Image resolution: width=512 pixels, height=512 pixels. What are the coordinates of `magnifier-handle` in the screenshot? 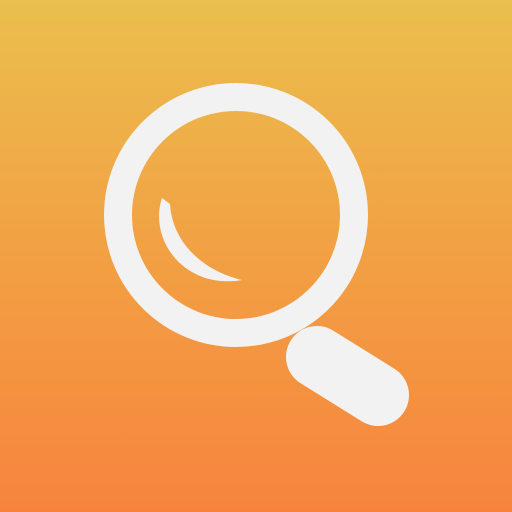 It's located at (347, 376).